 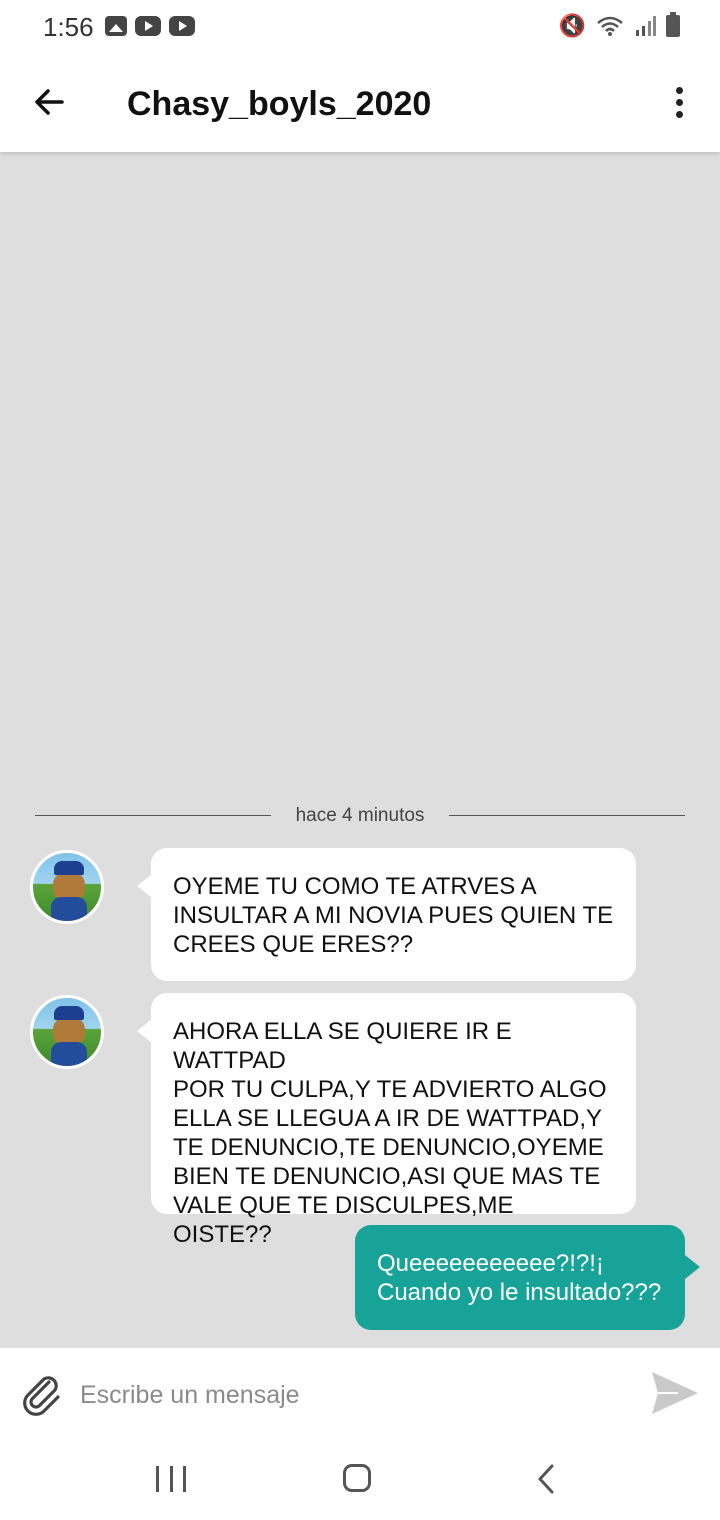 I want to click on attach-button, so click(x=41, y=1393).